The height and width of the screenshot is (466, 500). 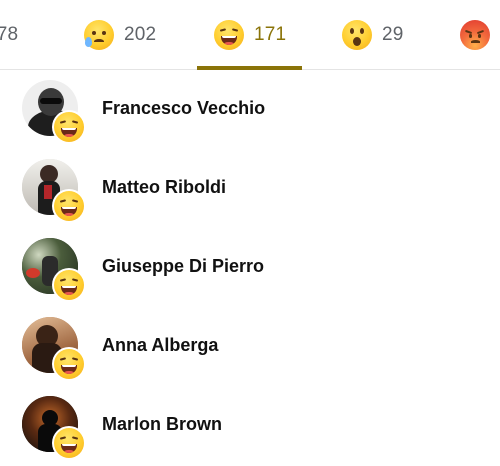 I want to click on tab-count: 378, so click(x=9, y=34).